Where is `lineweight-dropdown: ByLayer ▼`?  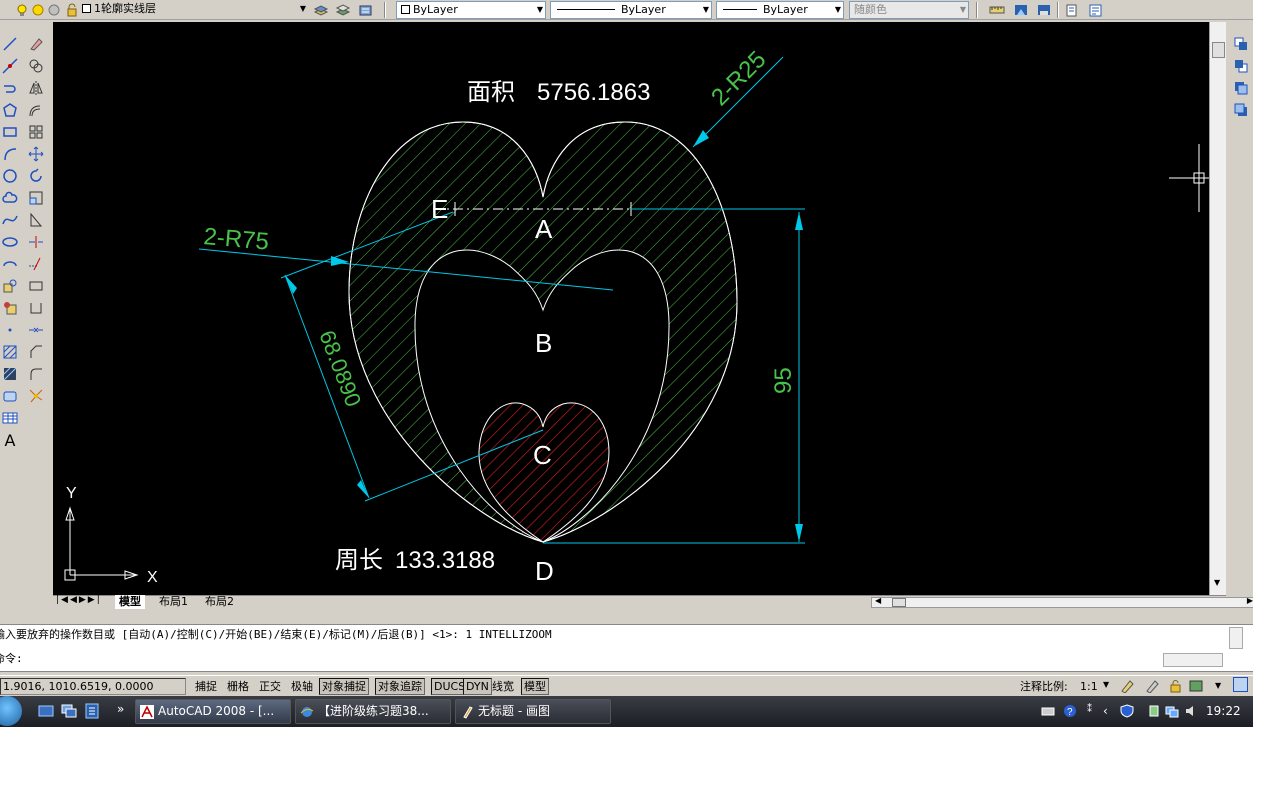
lineweight-dropdown: ByLayer ▼ is located at coordinates (780, 10).